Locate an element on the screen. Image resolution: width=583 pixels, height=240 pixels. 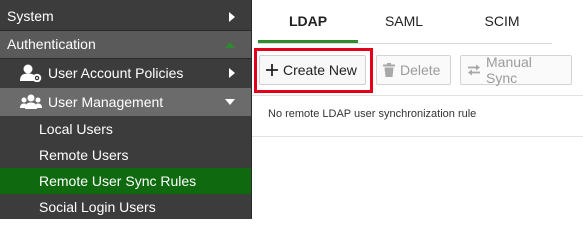
tab-saml-label: SAML is located at coordinates (404, 21).